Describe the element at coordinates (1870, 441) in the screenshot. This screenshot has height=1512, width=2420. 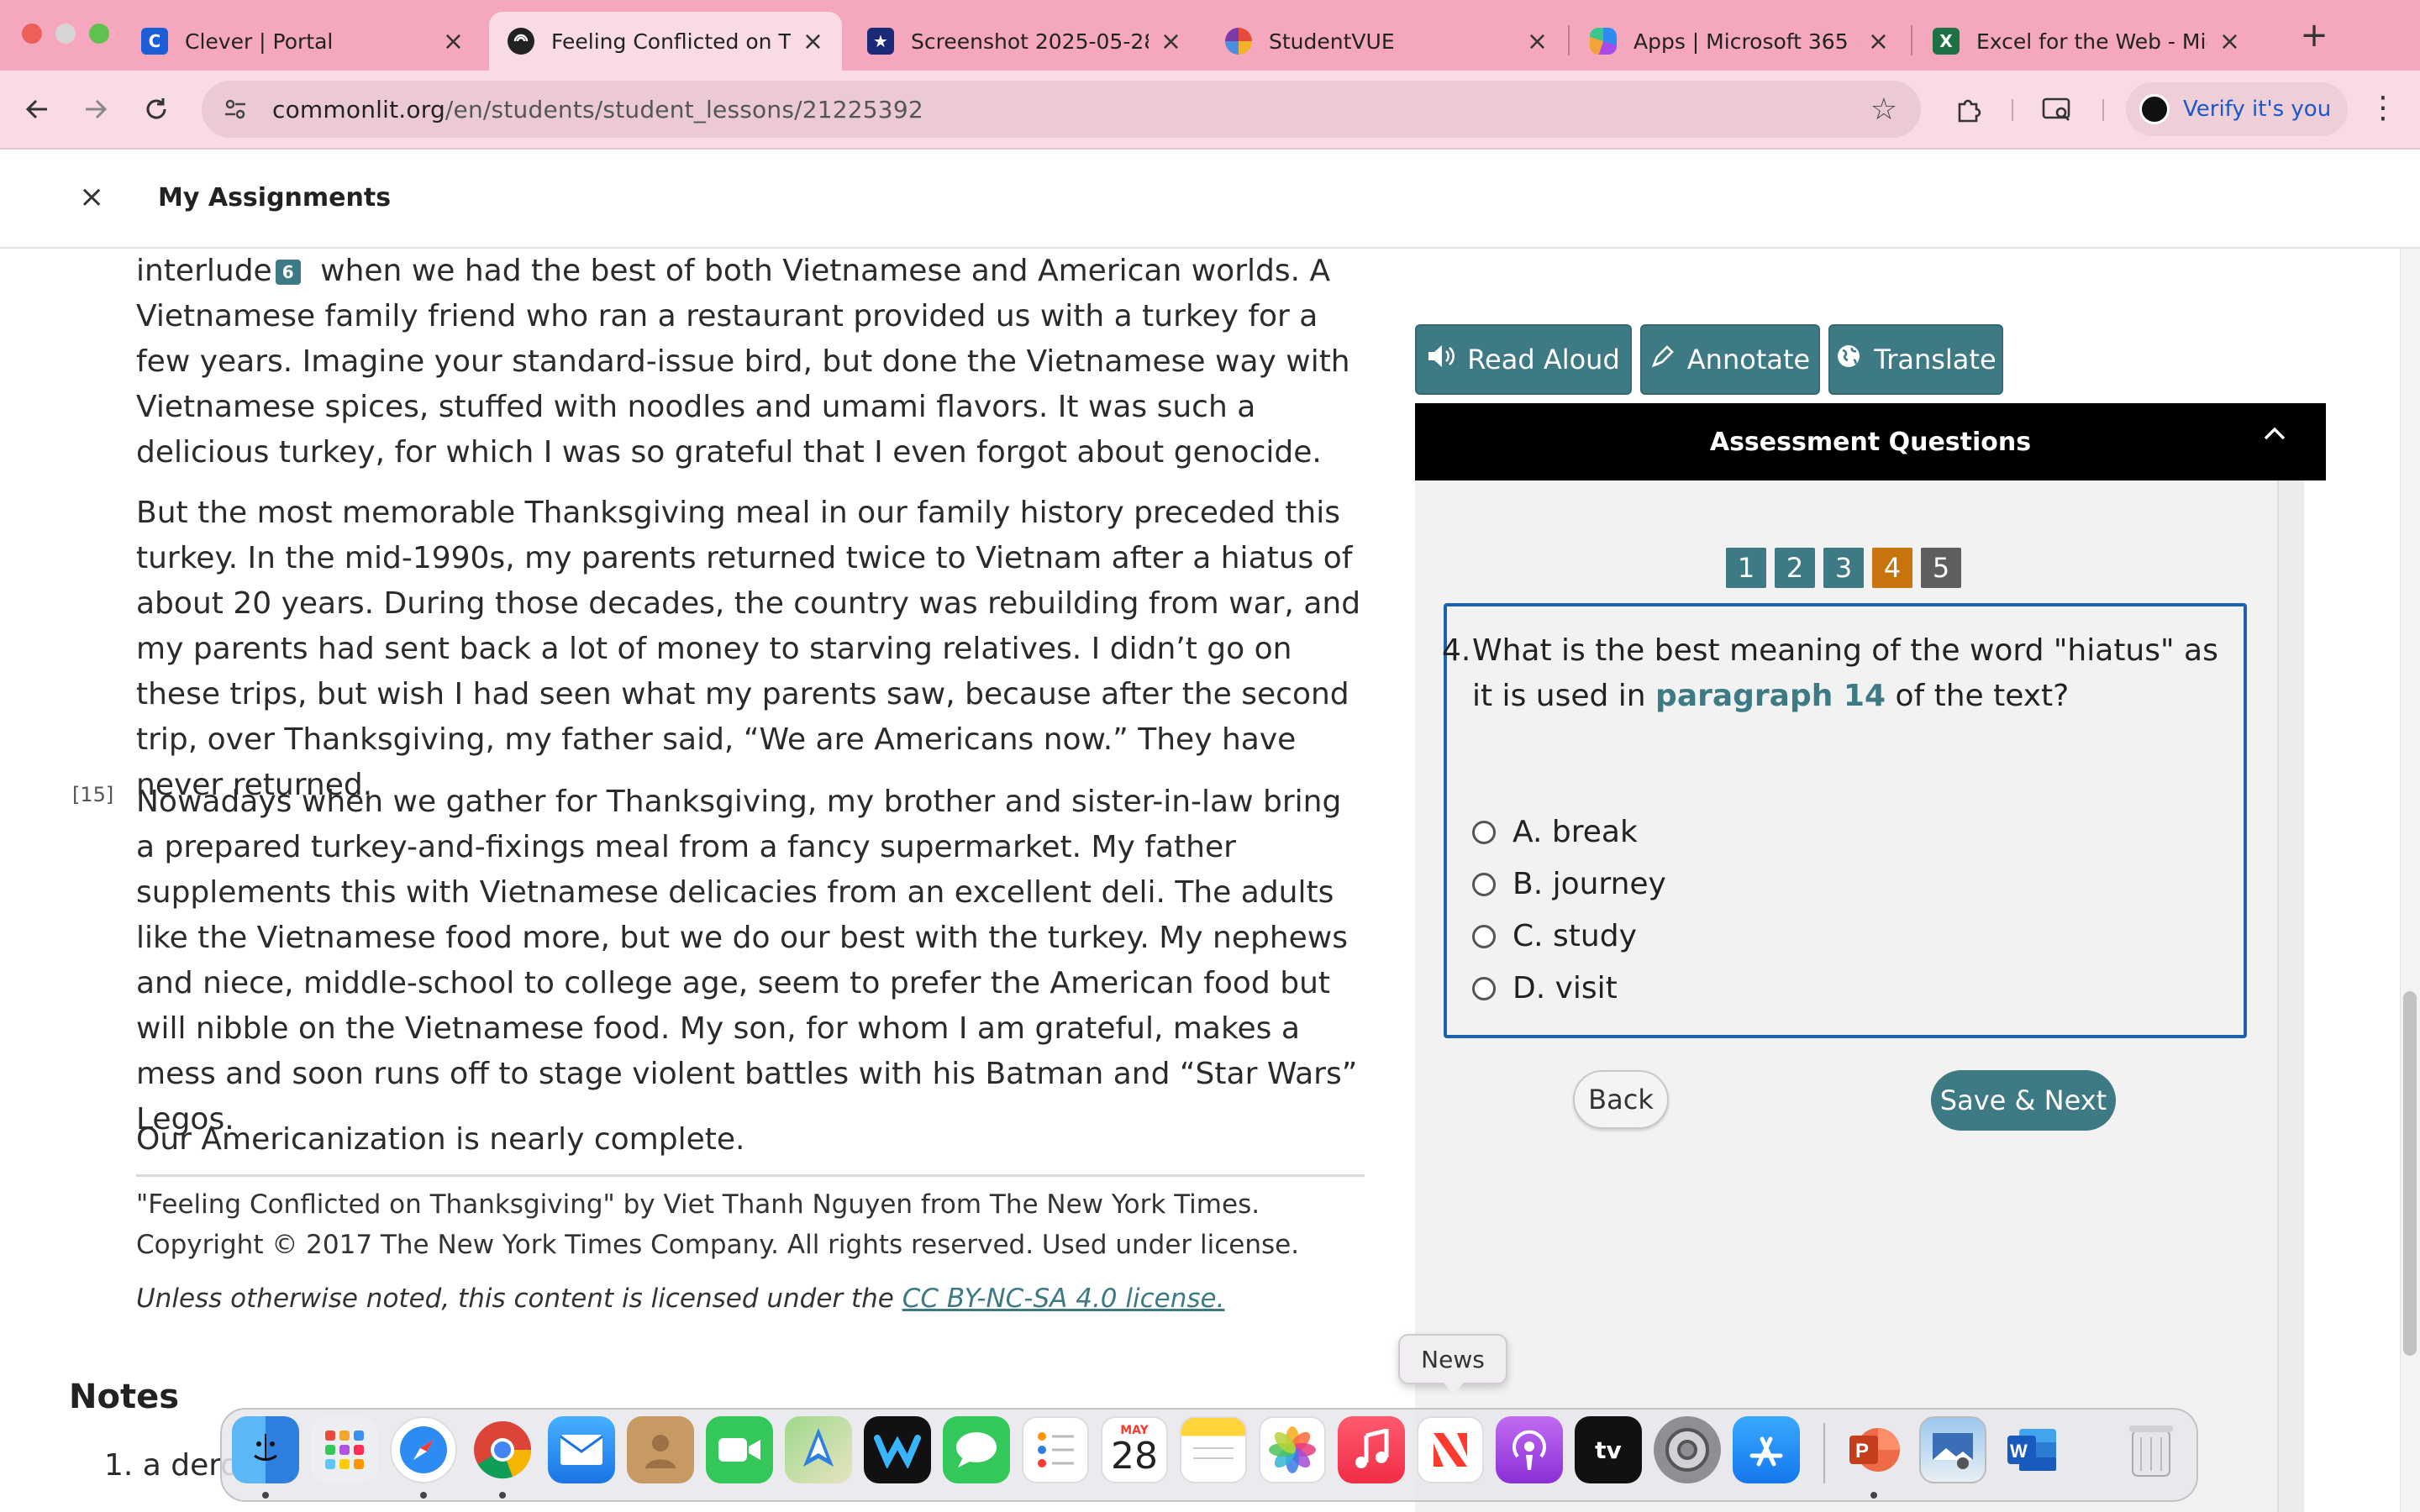
I see `assessment-header: Assessment Questions` at that location.